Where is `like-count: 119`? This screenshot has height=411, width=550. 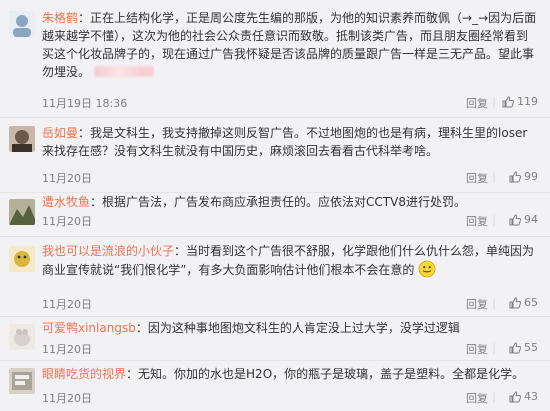
like-count: 119 is located at coordinates (527, 101).